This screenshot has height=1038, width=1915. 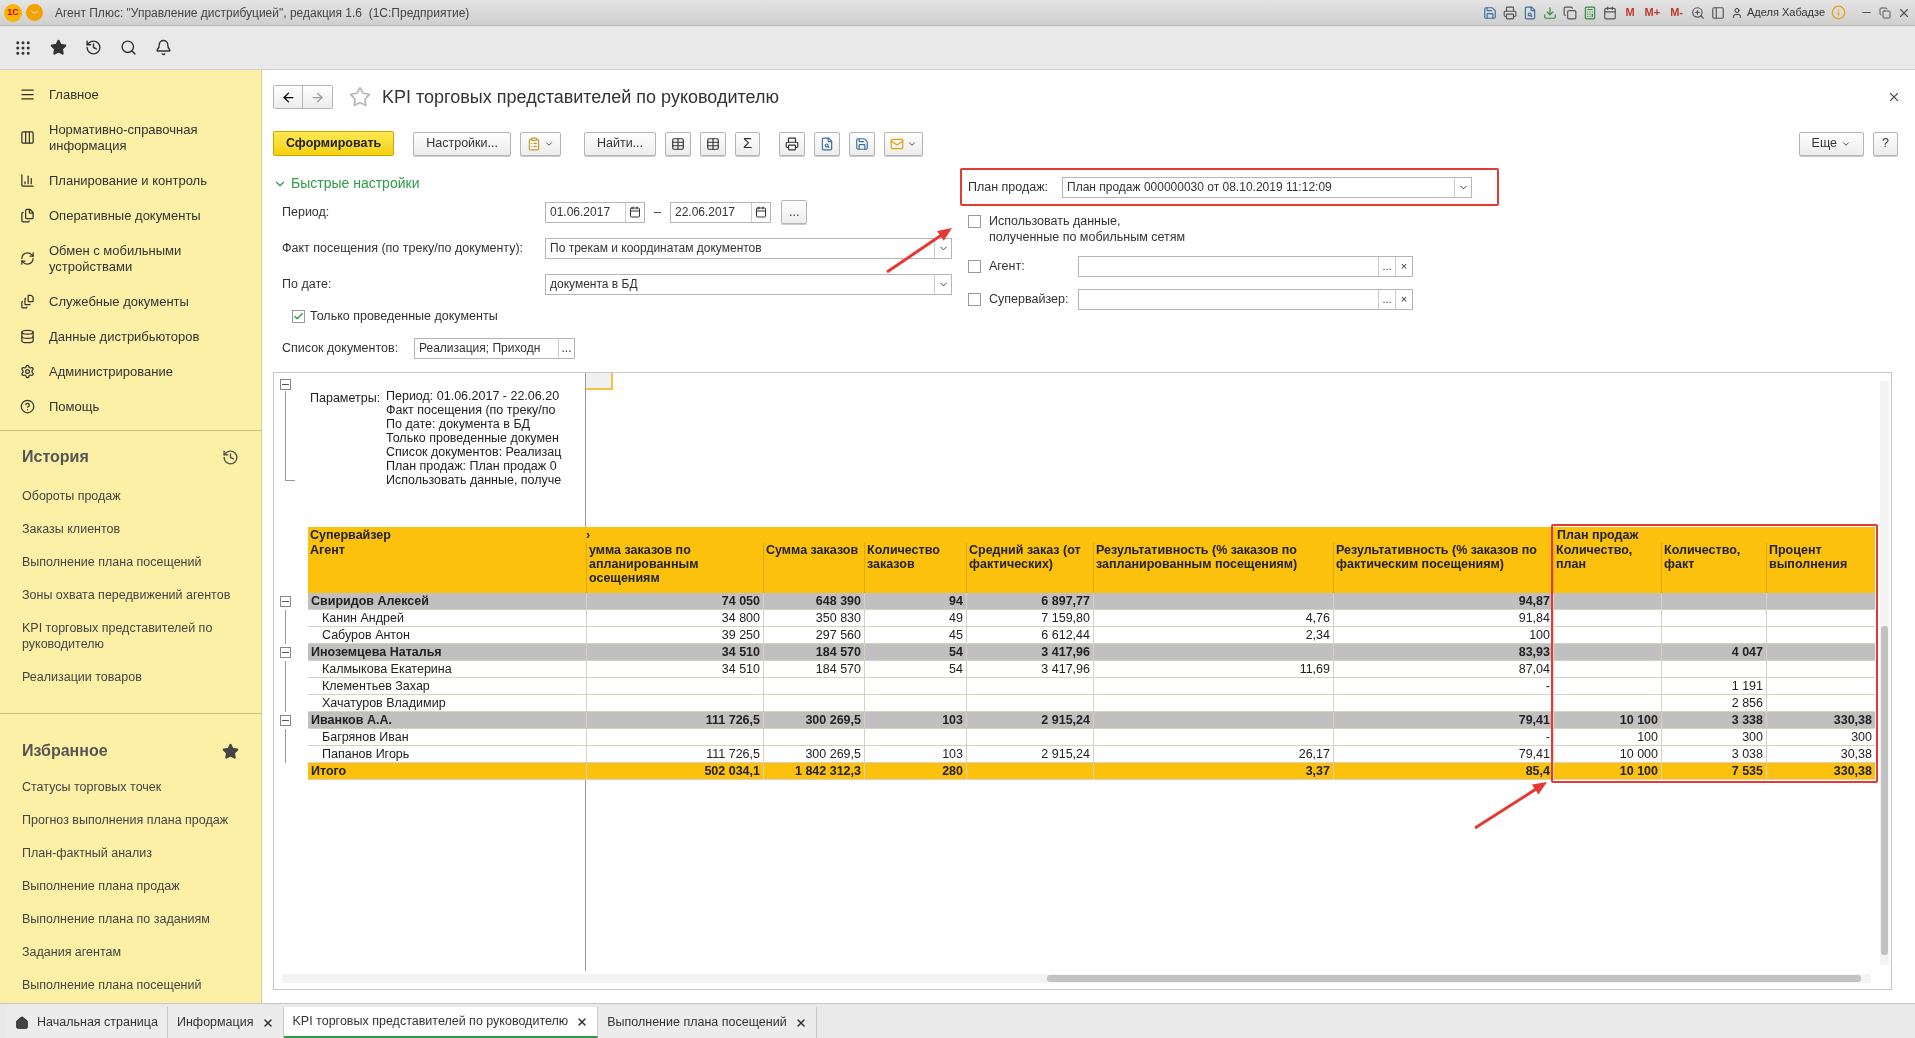 I want to click on apps-grid-icon, so click(x=23, y=47).